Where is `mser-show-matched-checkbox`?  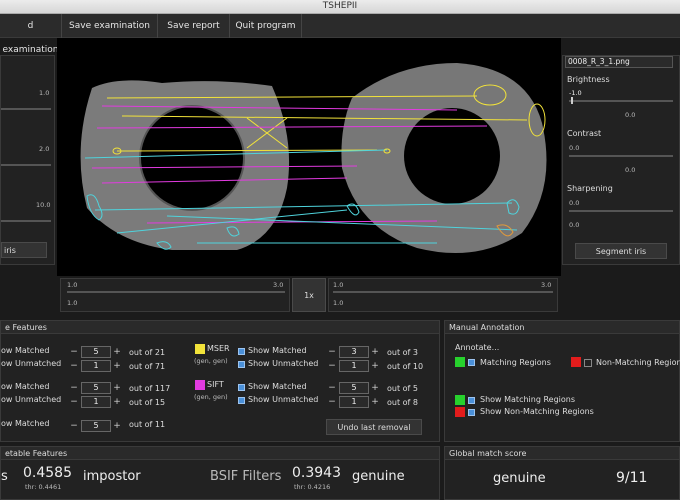
mser-show-matched-checkbox is located at coordinates (241, 351).